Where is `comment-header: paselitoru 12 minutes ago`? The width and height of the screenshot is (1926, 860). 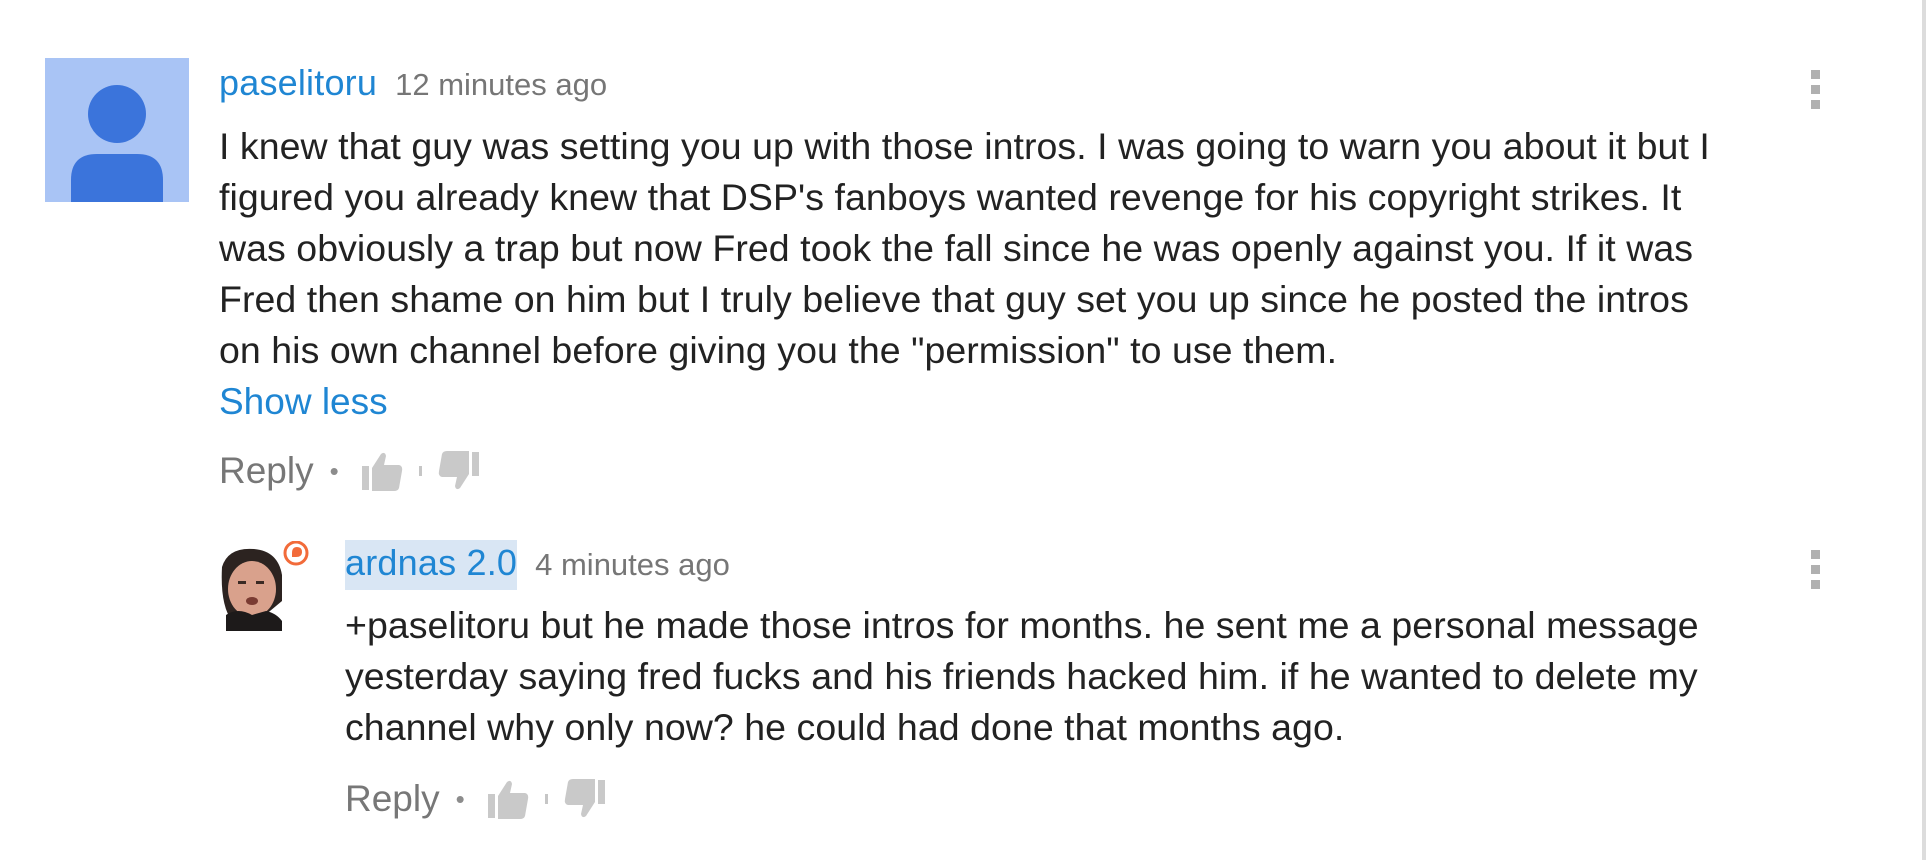
comment-header: paselitoru 12 minutes ago is located at coordinates (413, 83).